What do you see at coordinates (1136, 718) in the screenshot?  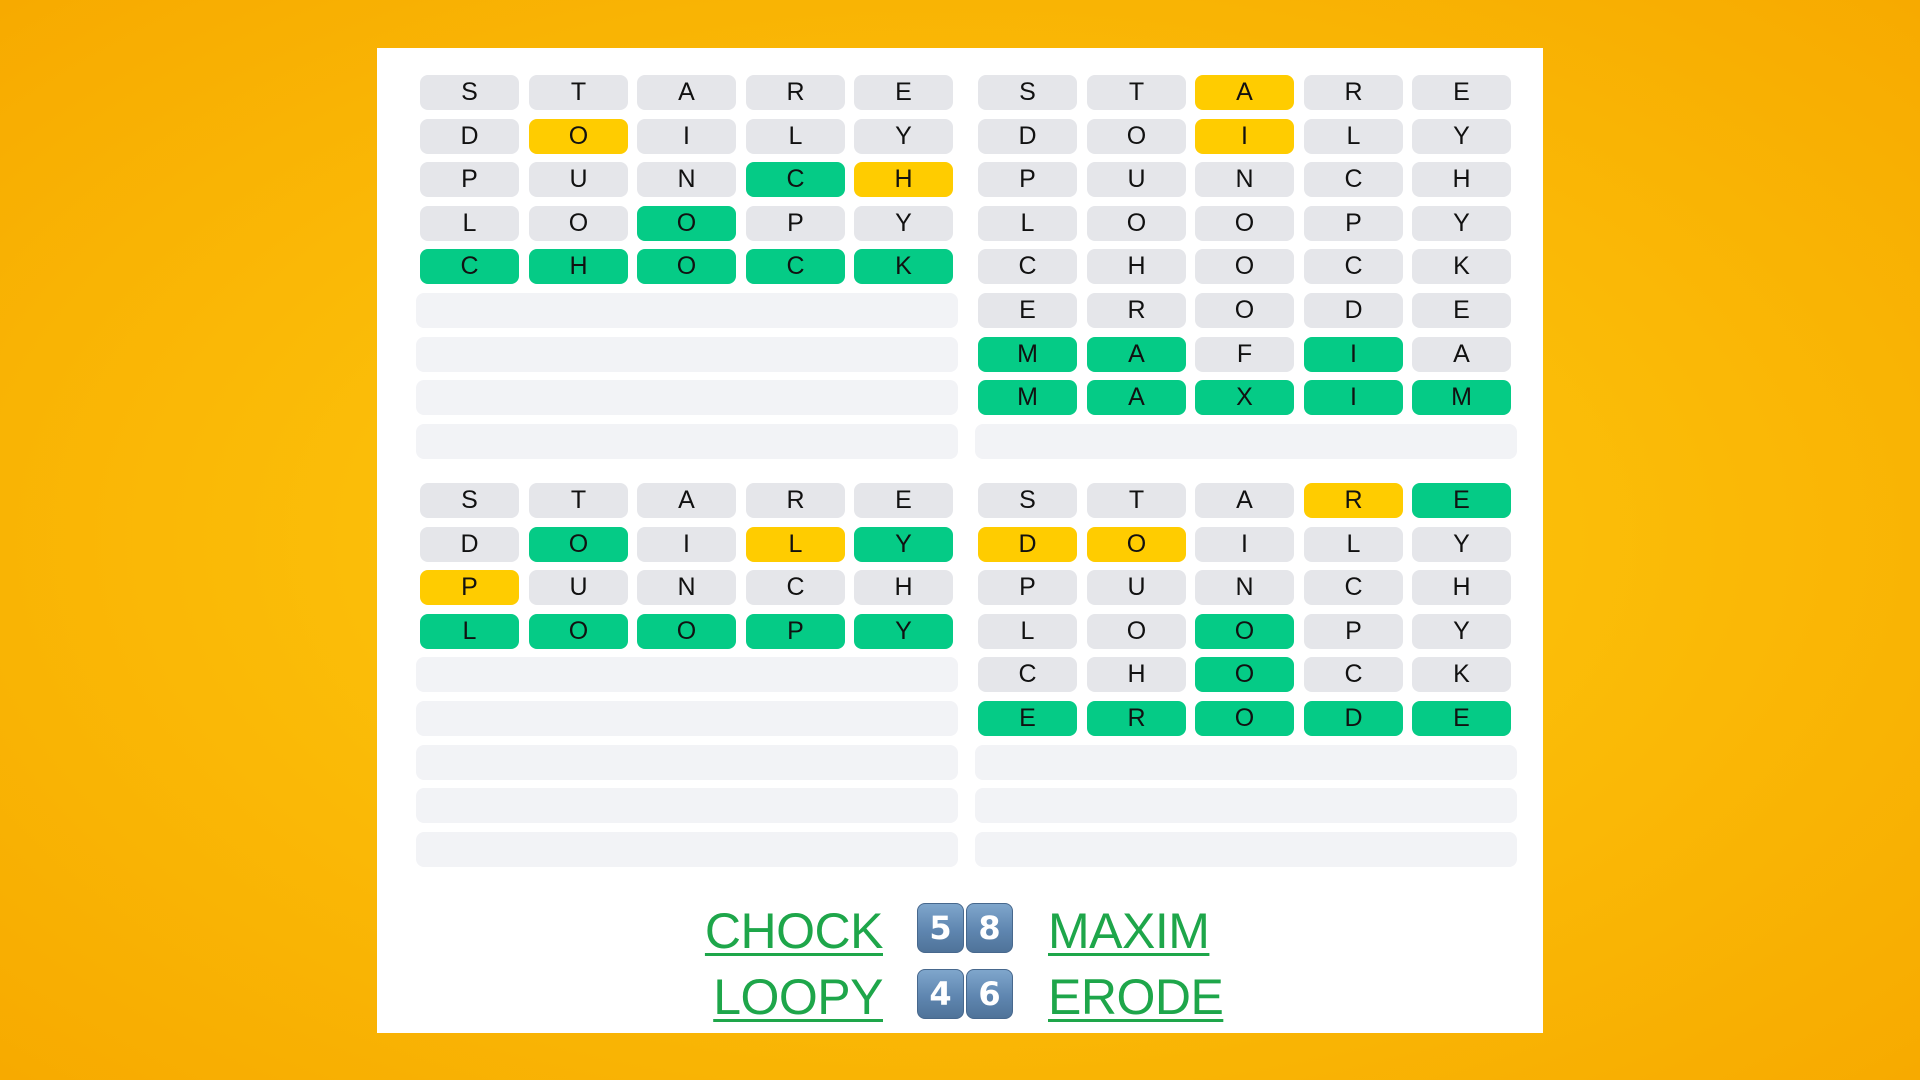 I see `tile-correct: R` at bounding box center [1136, 718].